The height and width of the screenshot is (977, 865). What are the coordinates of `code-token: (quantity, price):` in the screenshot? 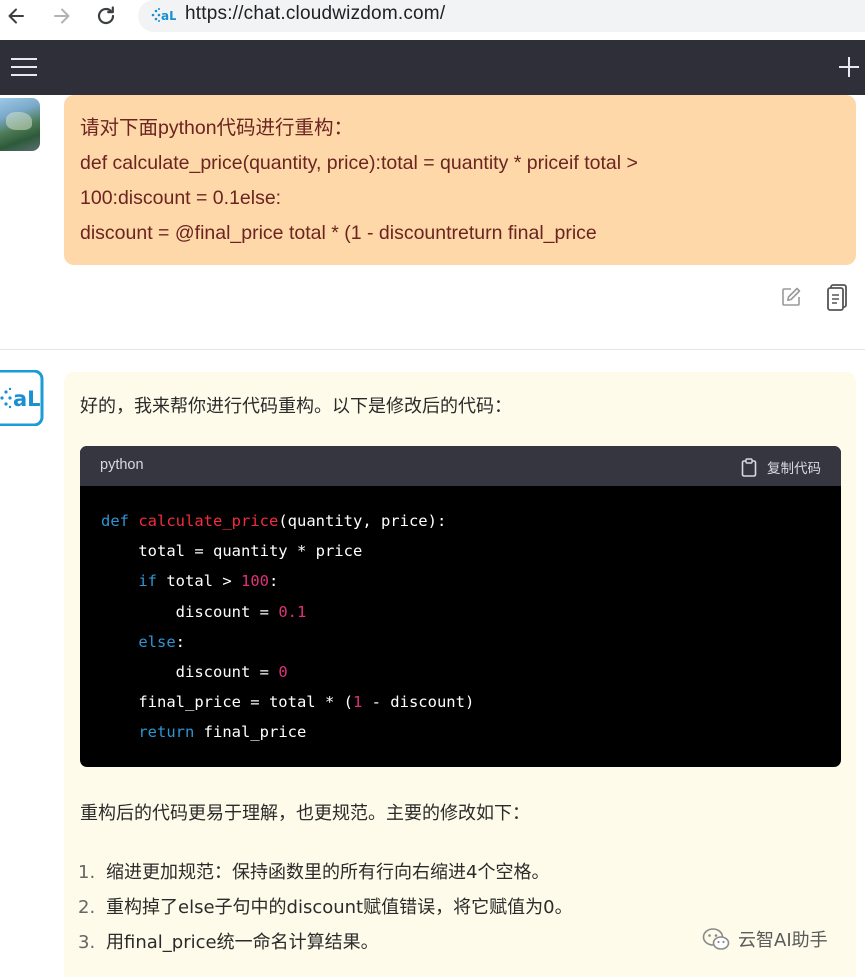 It's located at (362, 521).